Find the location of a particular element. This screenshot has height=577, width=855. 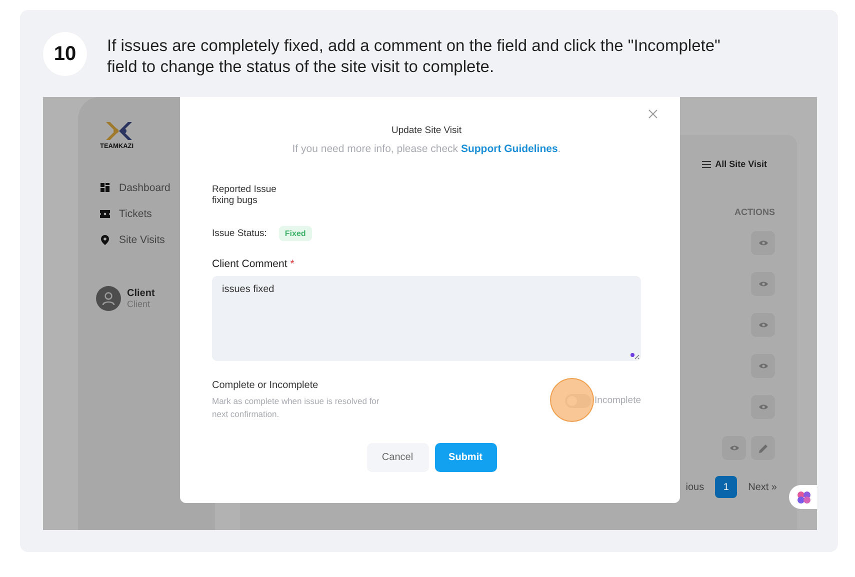

avatar-icon is located at coordinates (108, 298).